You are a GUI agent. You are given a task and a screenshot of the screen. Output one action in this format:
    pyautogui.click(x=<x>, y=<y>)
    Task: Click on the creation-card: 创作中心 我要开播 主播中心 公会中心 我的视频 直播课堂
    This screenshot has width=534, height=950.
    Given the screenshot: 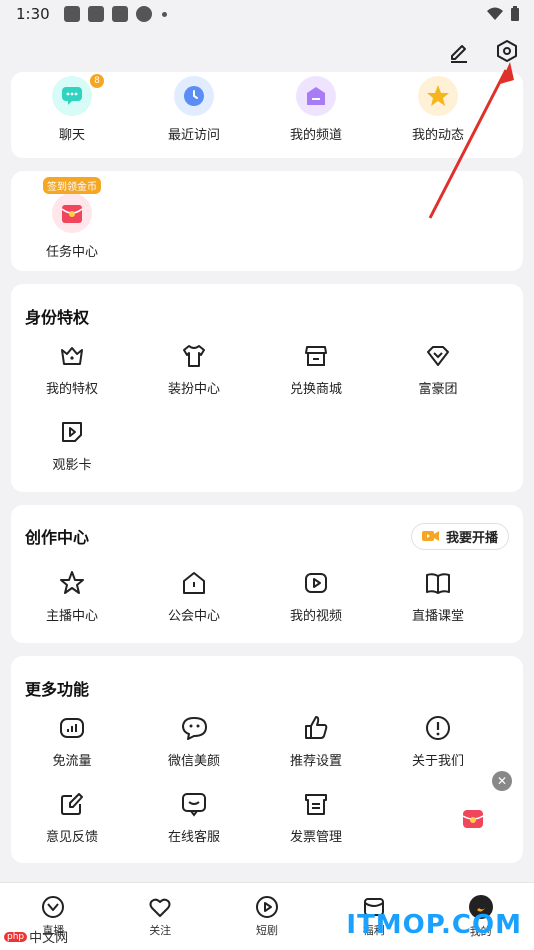 What is the action you would take?
    pyautogui.click(x=267, y=574)
    